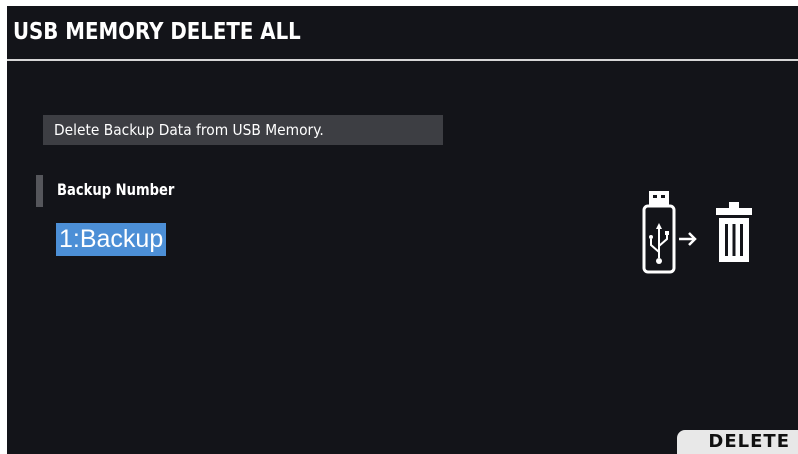 The width and height of the screenshot is (798, 454). Describe the element at coordinates (116, 189) in the screenshot. I see `backup-number-label: Backup Number` at that location.